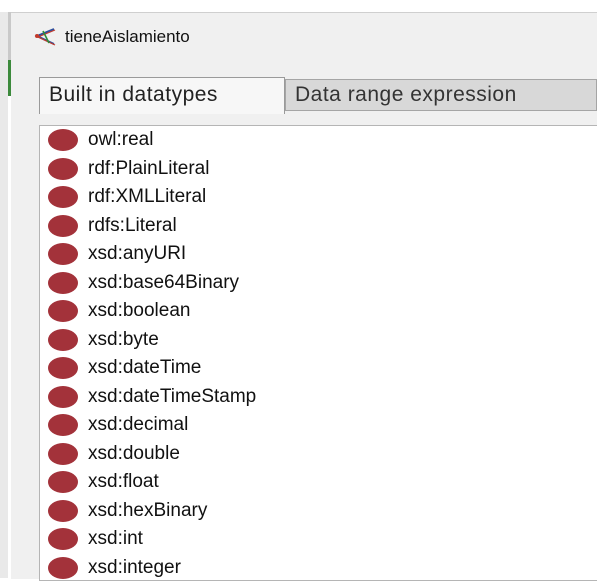 This screenshot has width=597, height=581. I want to click on list-item: rdf:XMLLiteral, so click(310, 197).